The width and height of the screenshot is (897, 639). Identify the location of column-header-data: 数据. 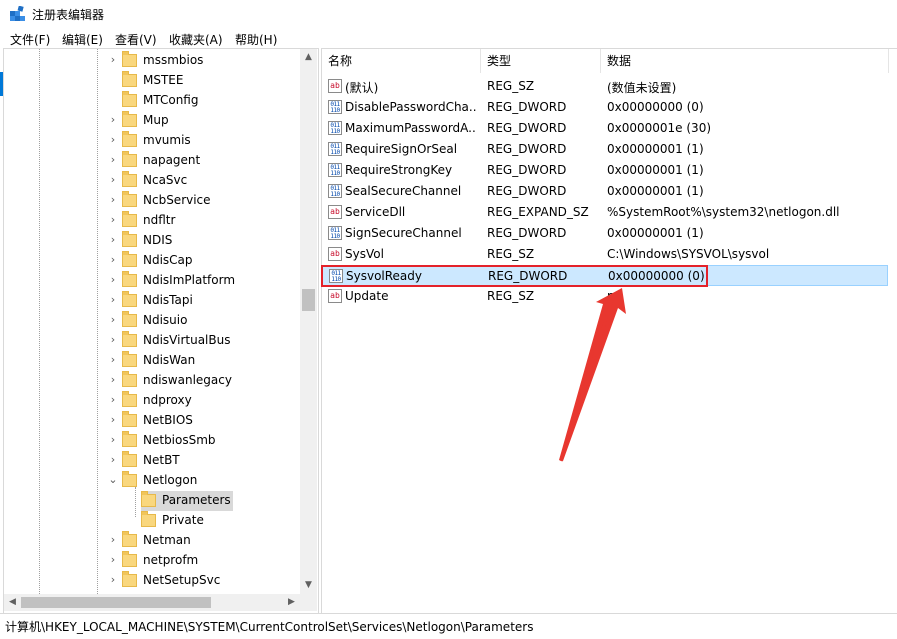
(745, 61).